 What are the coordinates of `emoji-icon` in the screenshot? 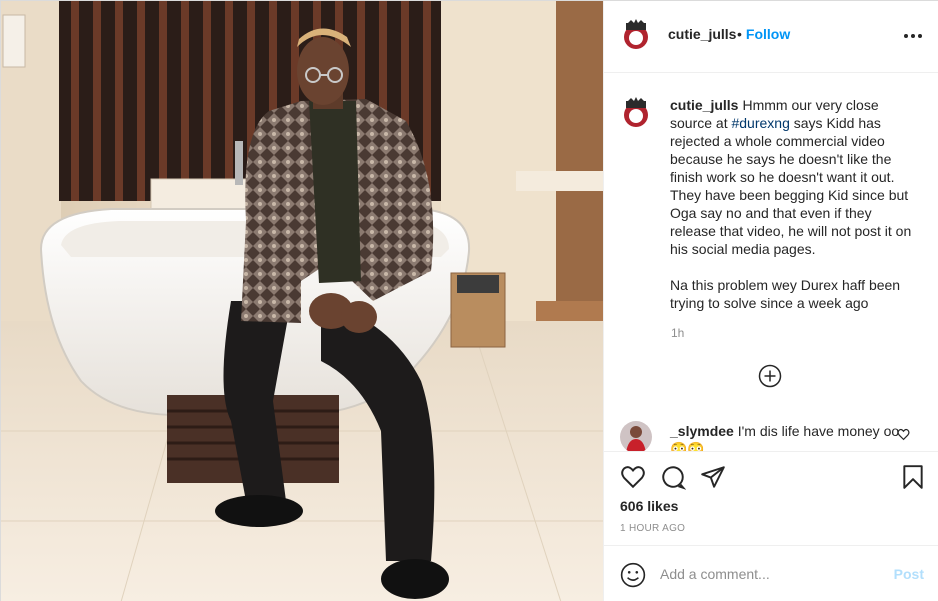 It's located at (633, 575).